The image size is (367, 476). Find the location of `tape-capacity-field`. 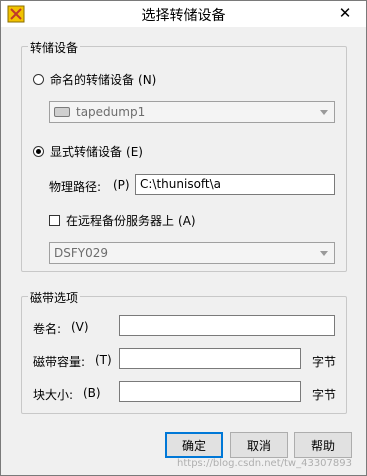

tape-capacity-field is located at coordinates (210, 358).